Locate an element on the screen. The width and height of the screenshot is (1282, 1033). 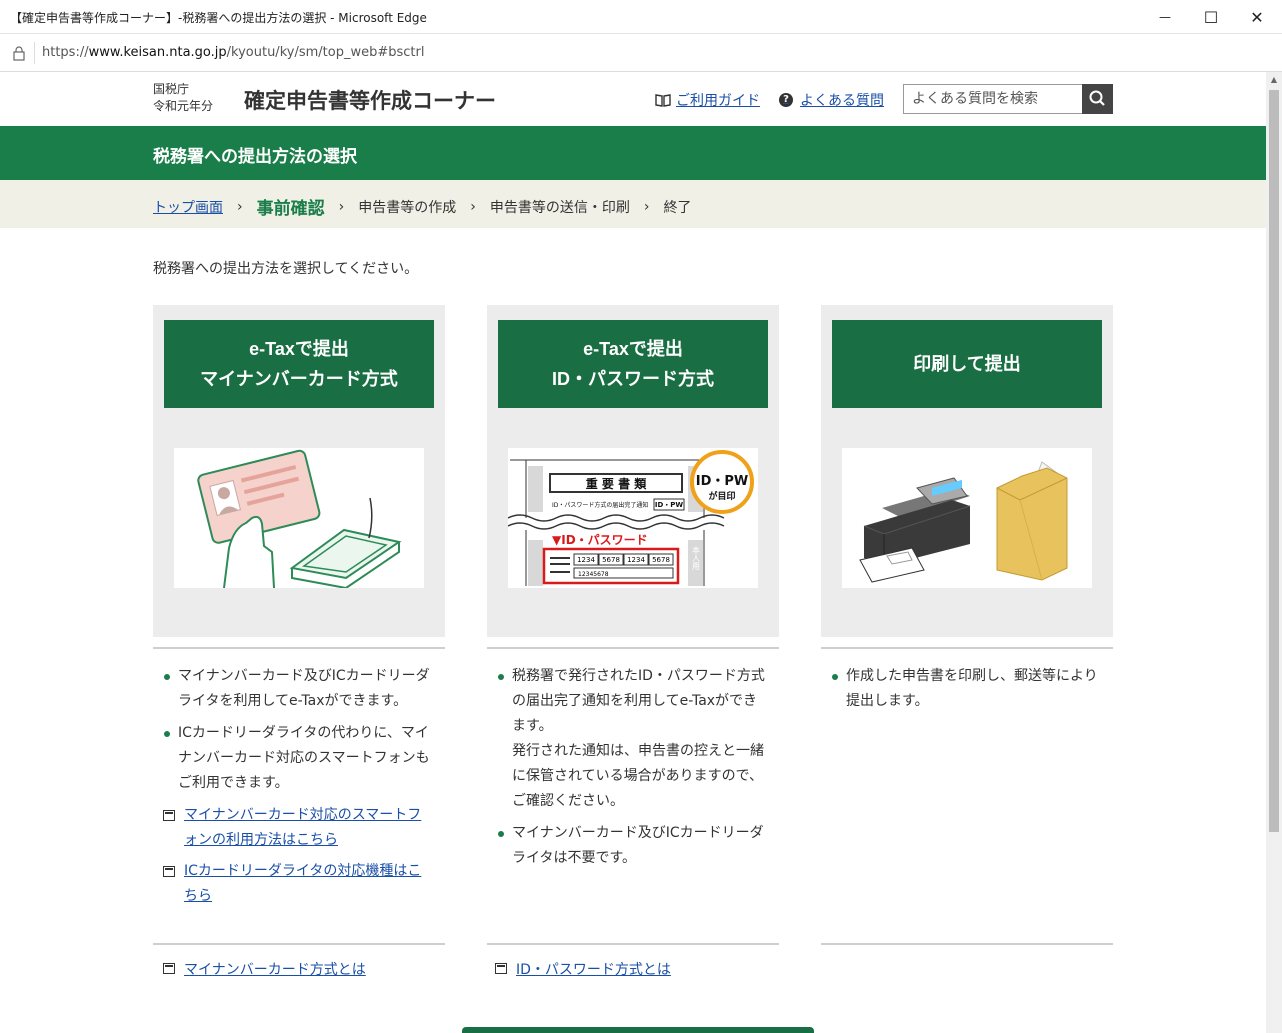
print-submit-button: 印刷して提出 is located at coordinates (967, 364).